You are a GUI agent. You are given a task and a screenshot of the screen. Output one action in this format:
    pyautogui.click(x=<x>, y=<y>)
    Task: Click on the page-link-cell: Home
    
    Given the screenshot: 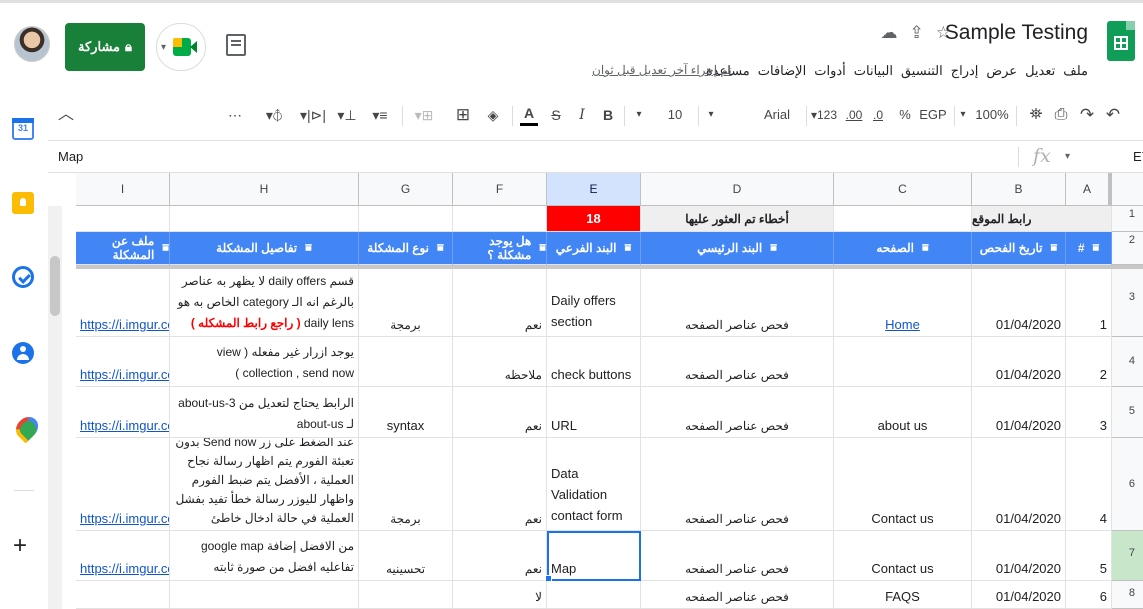 What is the action you would take?
    pyautogui.click(x=903, y=303)
    